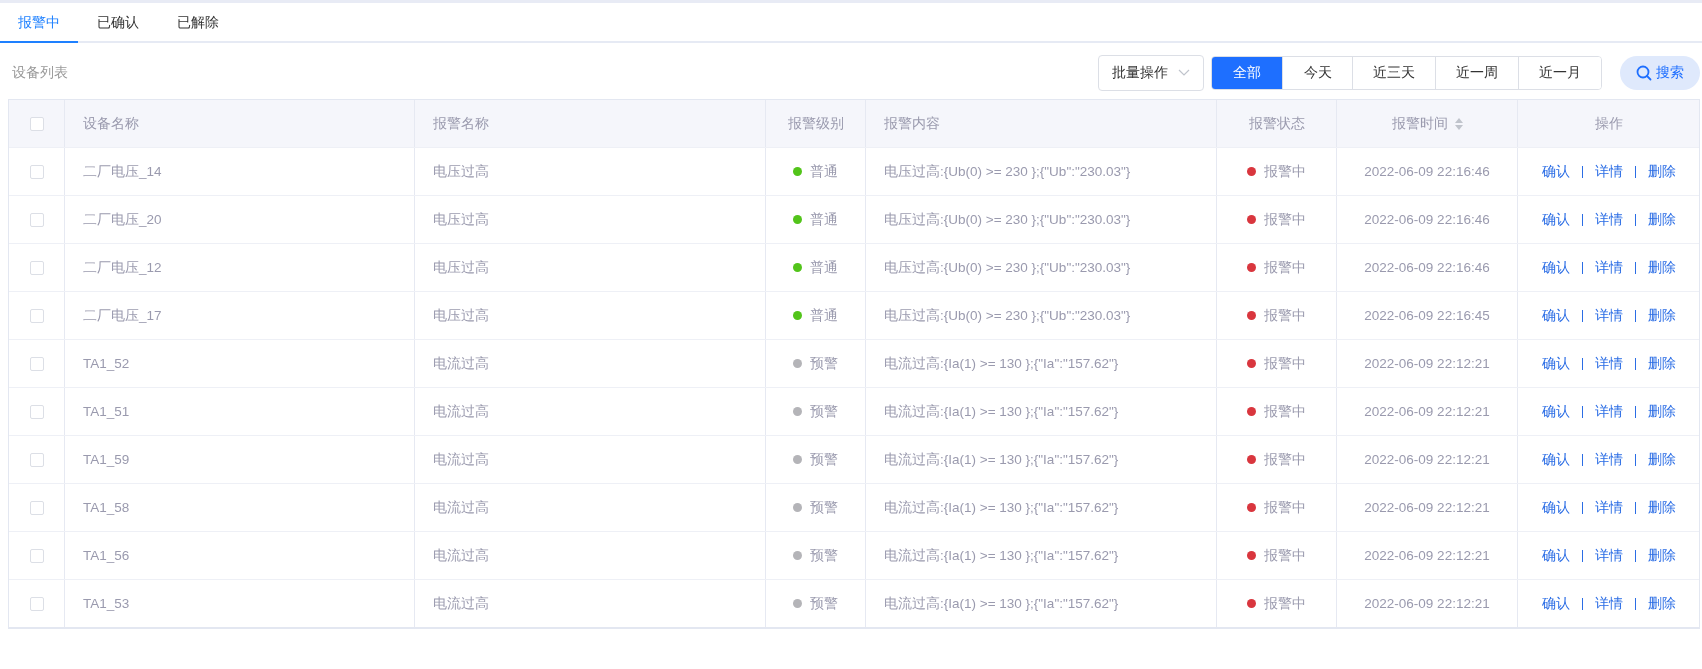 This screenshot has width=1702, height=669. What do you see at coordinates (122, 315) in the screenshot?
I see `device-name: 二厂电压_17` at bounding box center [122, 315].